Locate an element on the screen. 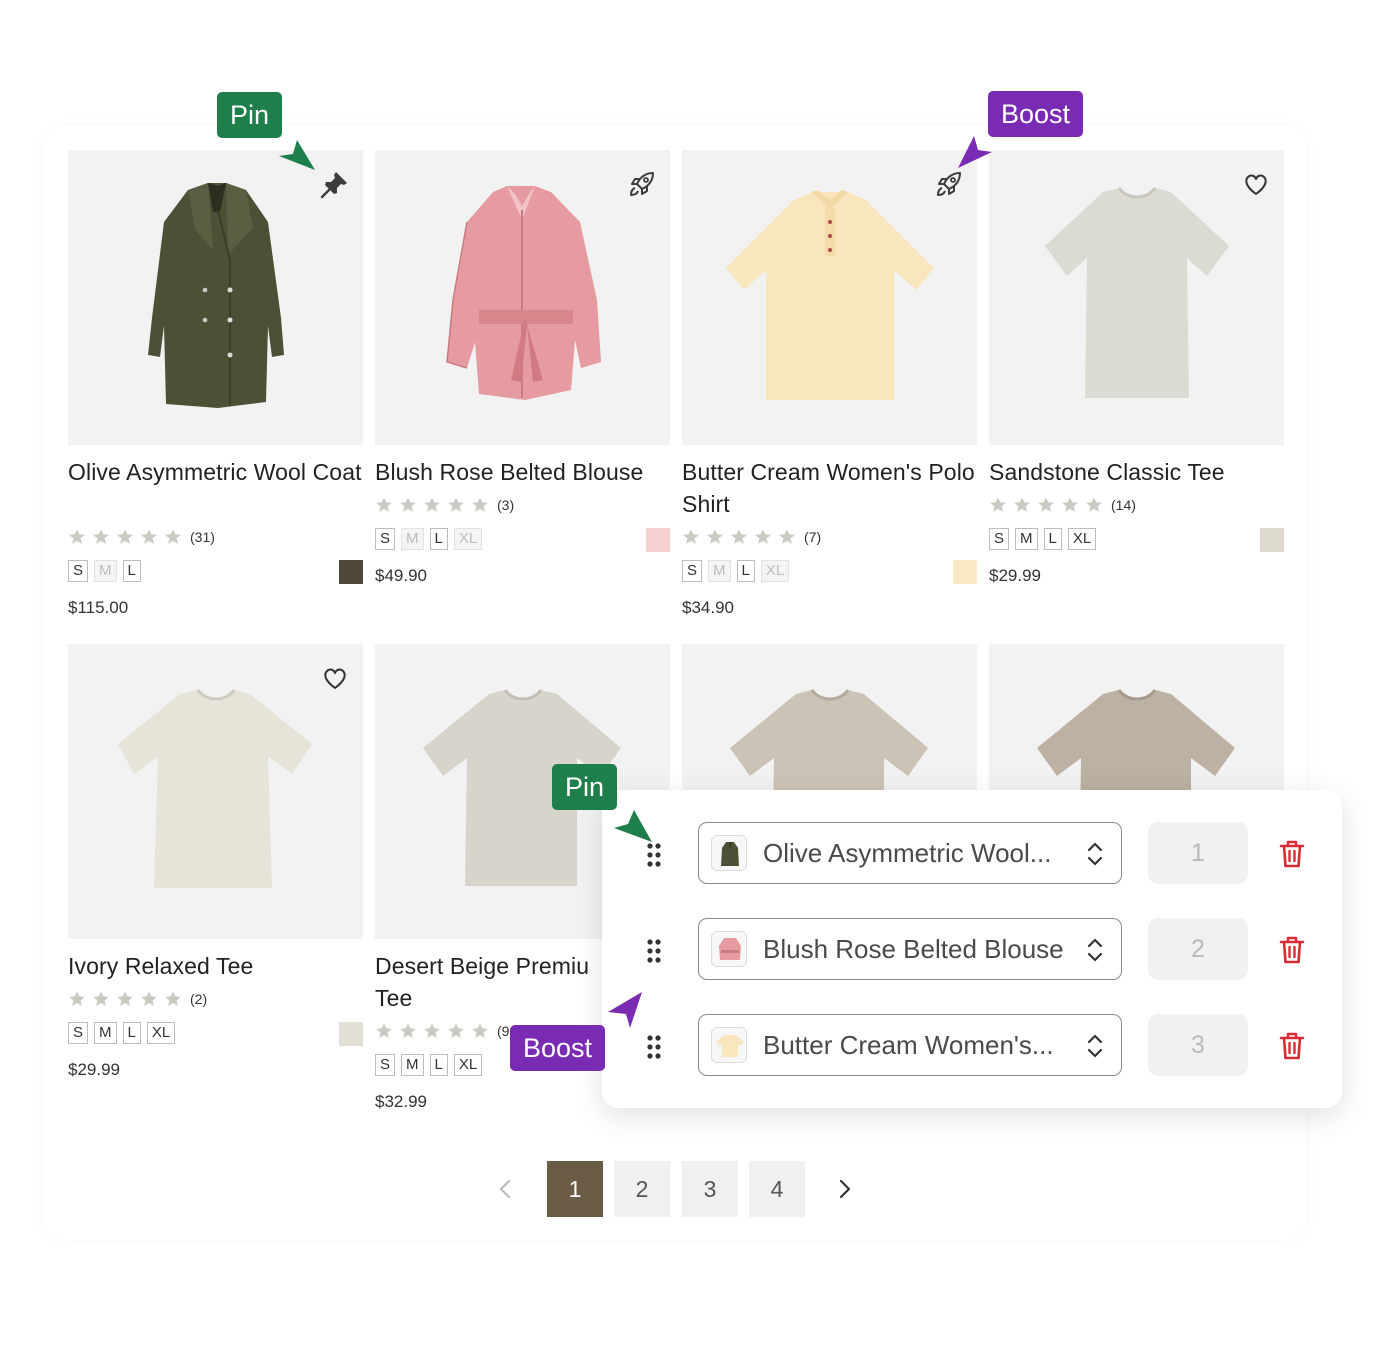 This screenshot has height=1370, width=1390. page-button-3: 3 is located at coordinates (710, 1189).